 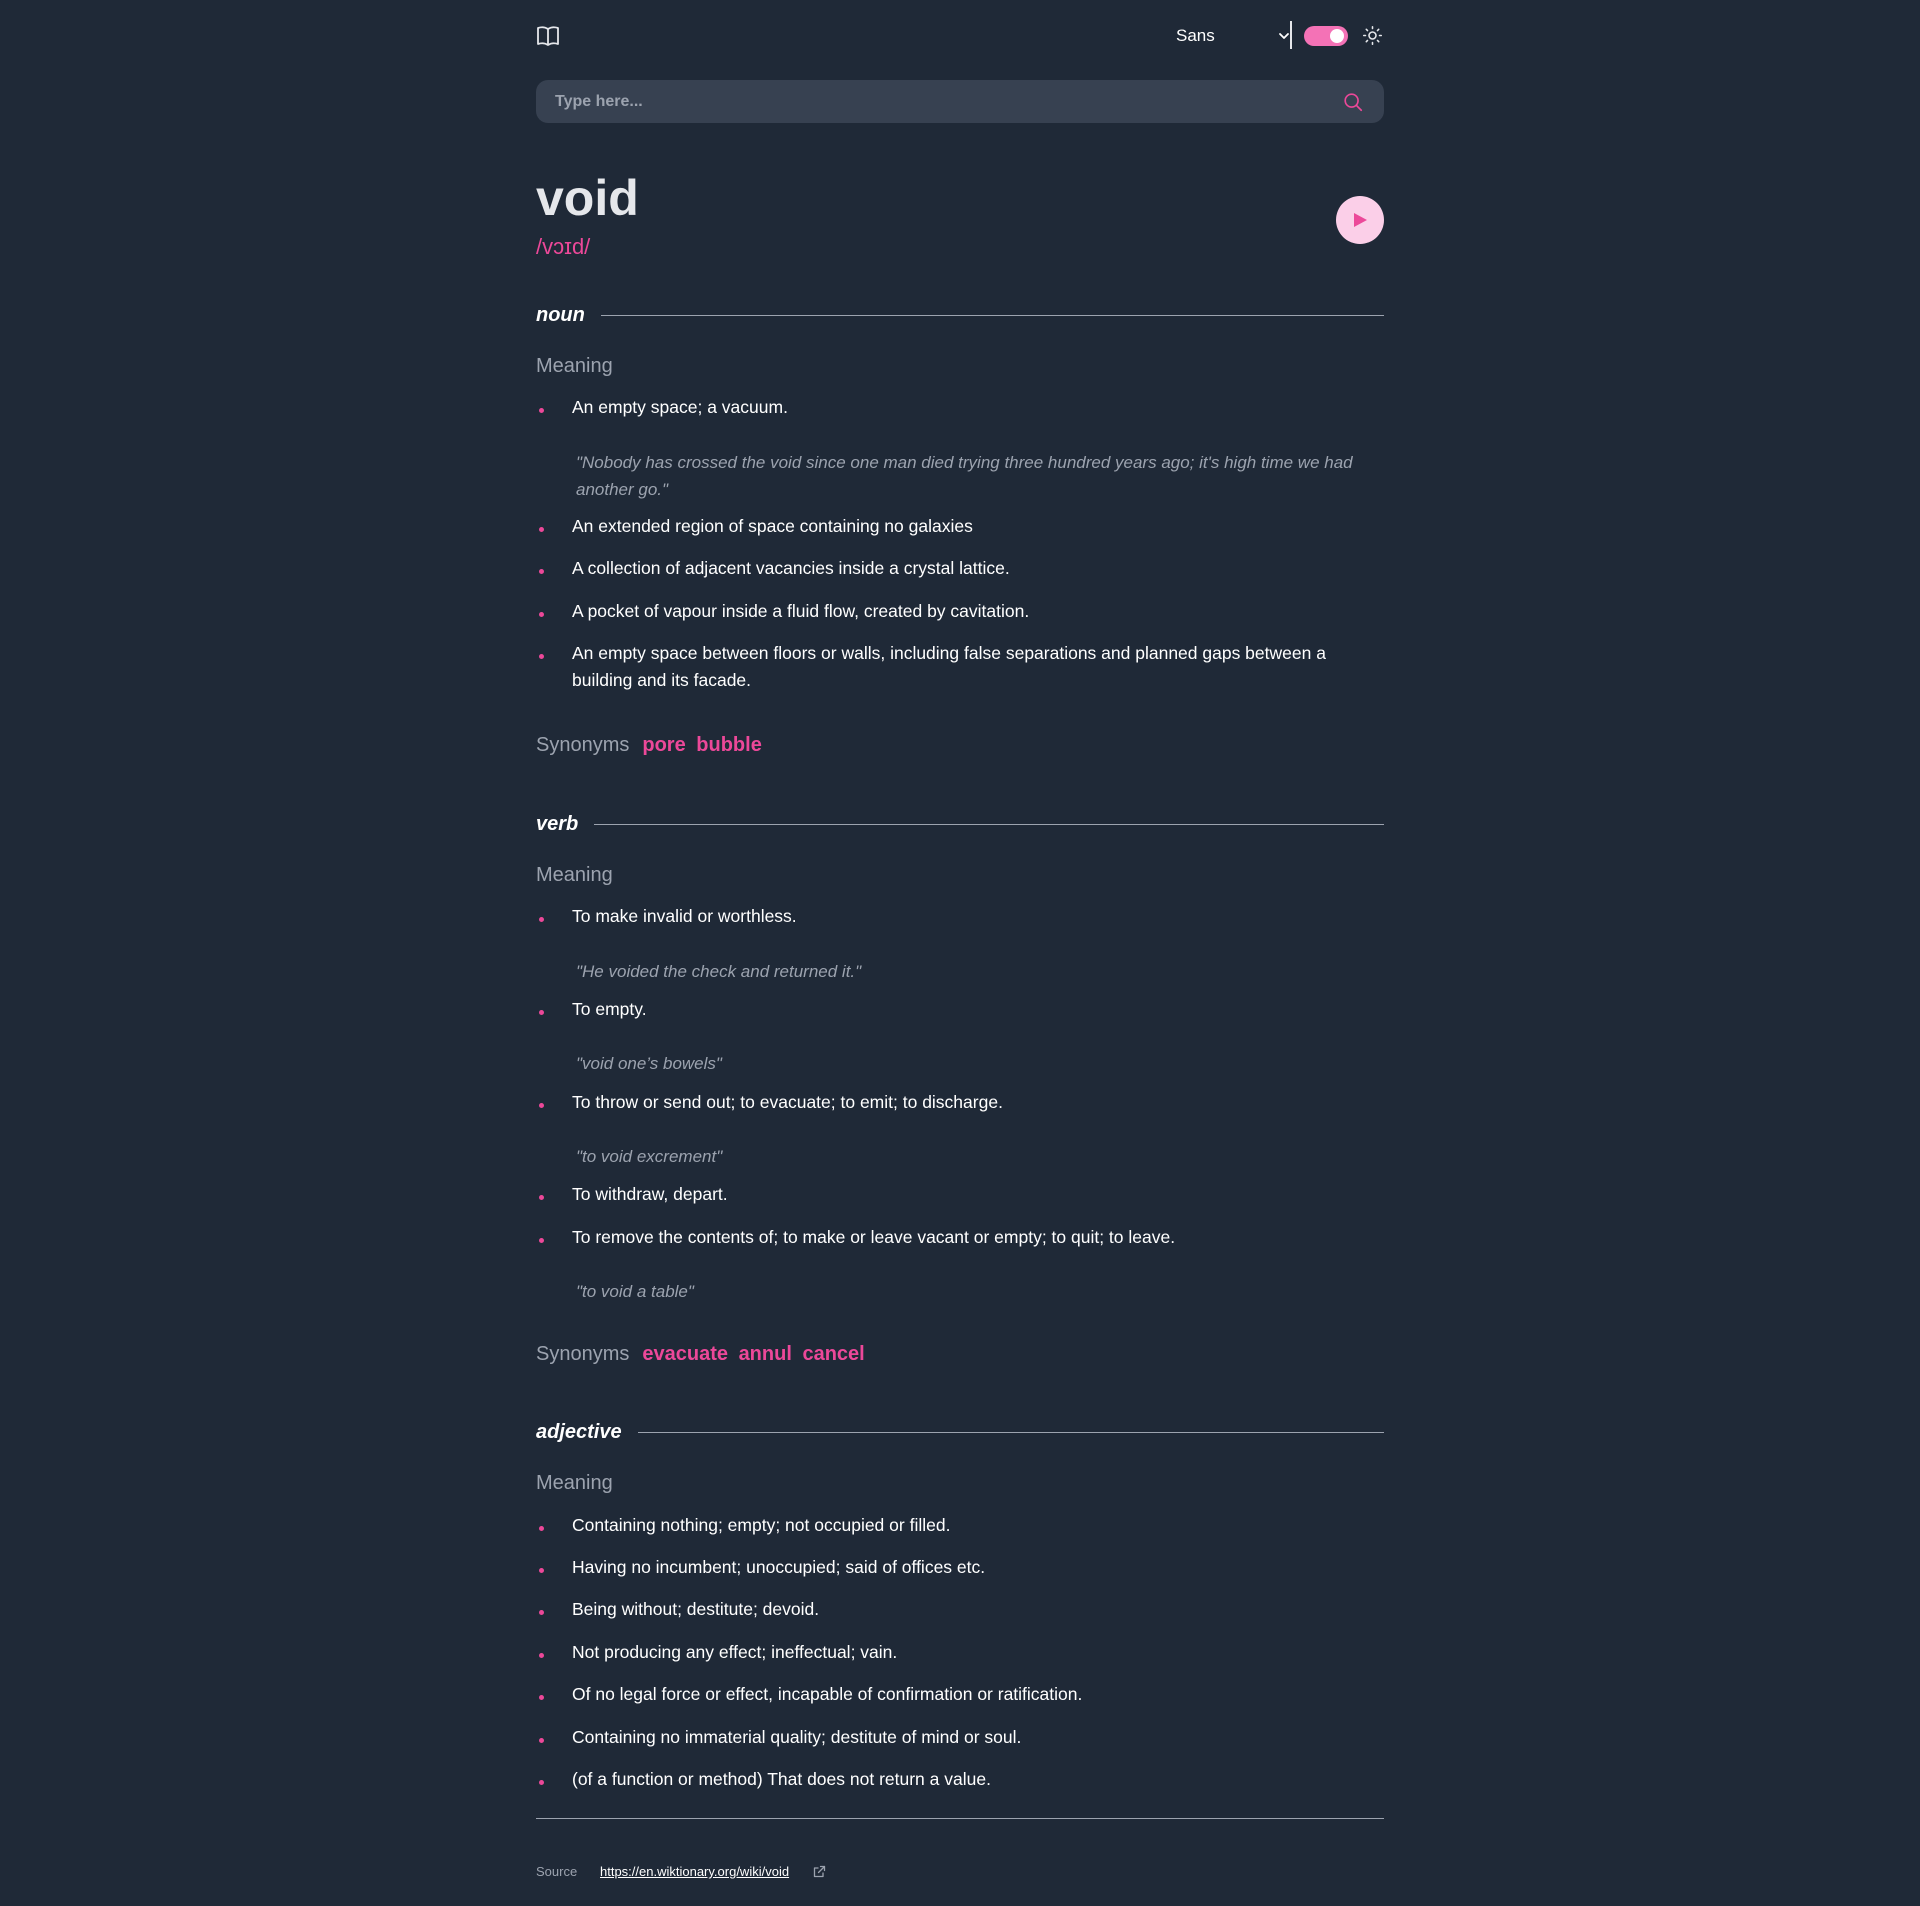 I want to click on search-icon, so click(x=1353, y=102).